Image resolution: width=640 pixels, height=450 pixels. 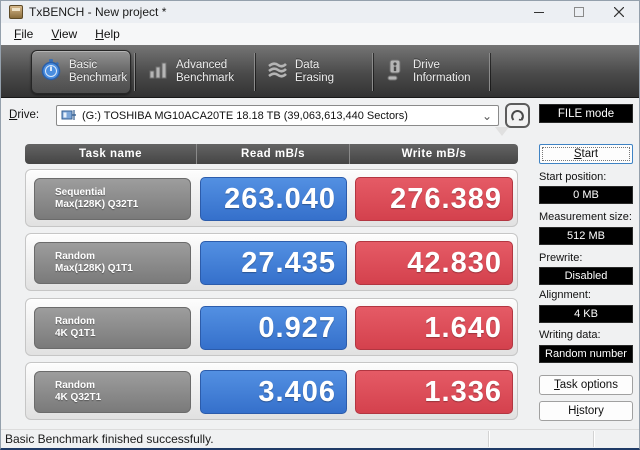 I want to click on tab-data-erasing: Data Erasing, so click(x=313, y=72).